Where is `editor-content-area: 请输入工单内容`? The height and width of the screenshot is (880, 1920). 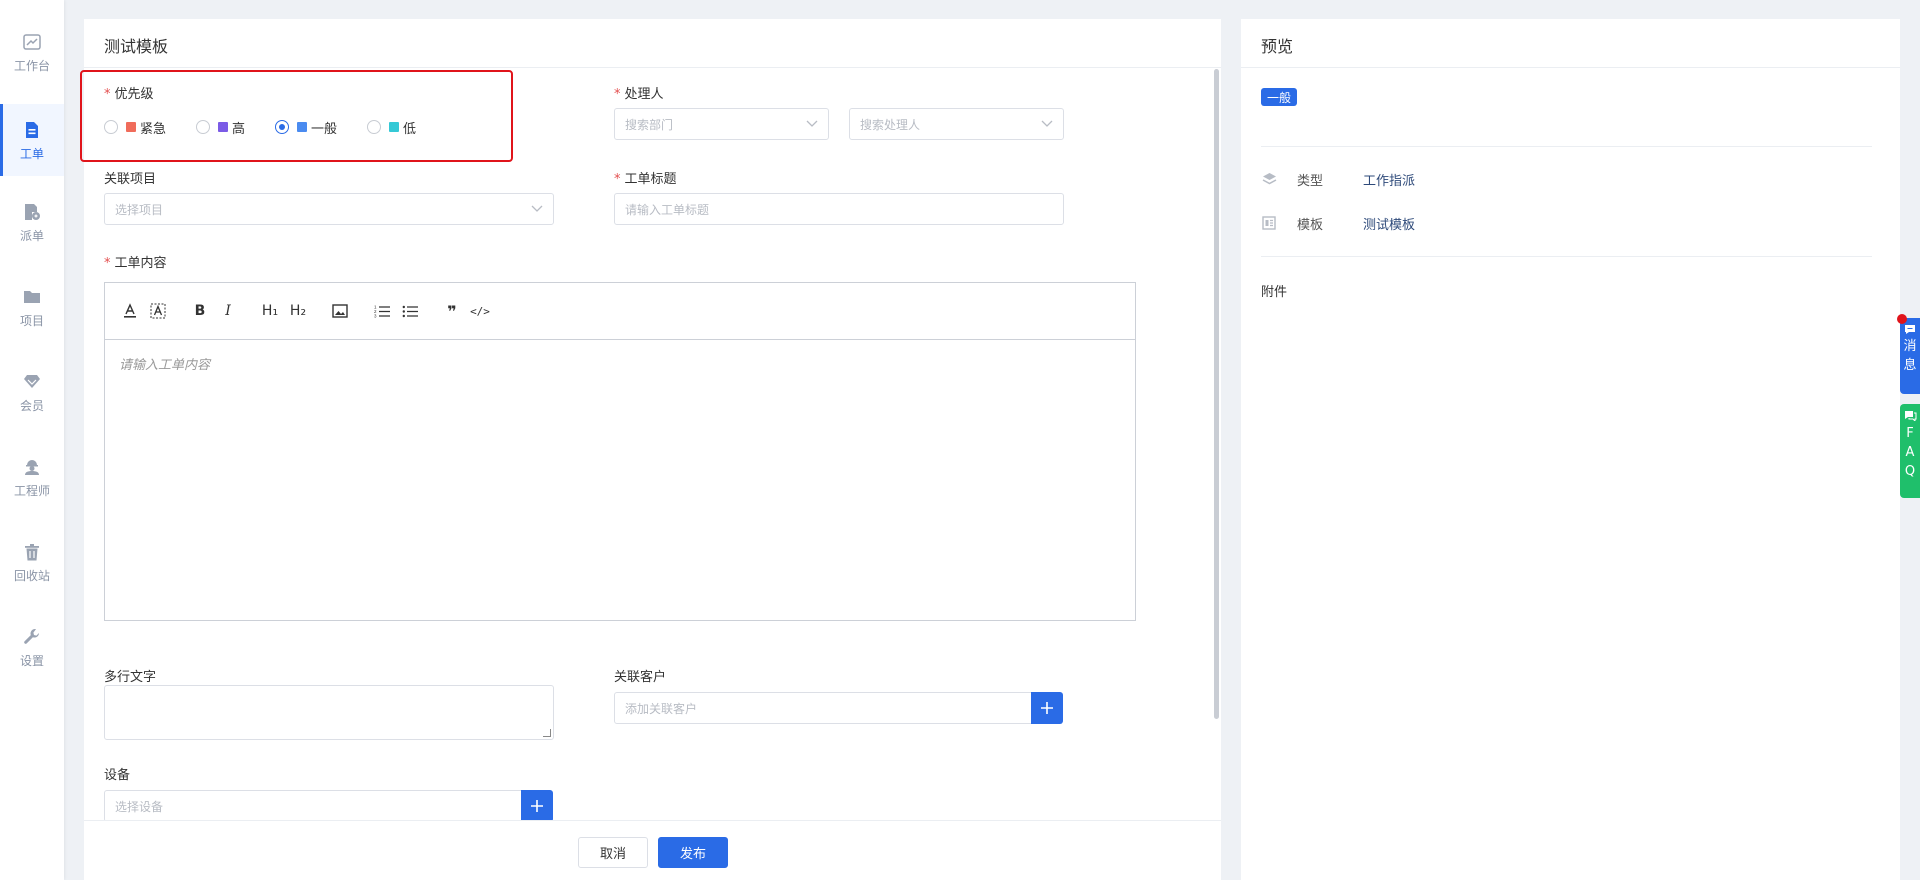 editor-content-area: 请输入工单内容 is located at coordinates (620, 363).